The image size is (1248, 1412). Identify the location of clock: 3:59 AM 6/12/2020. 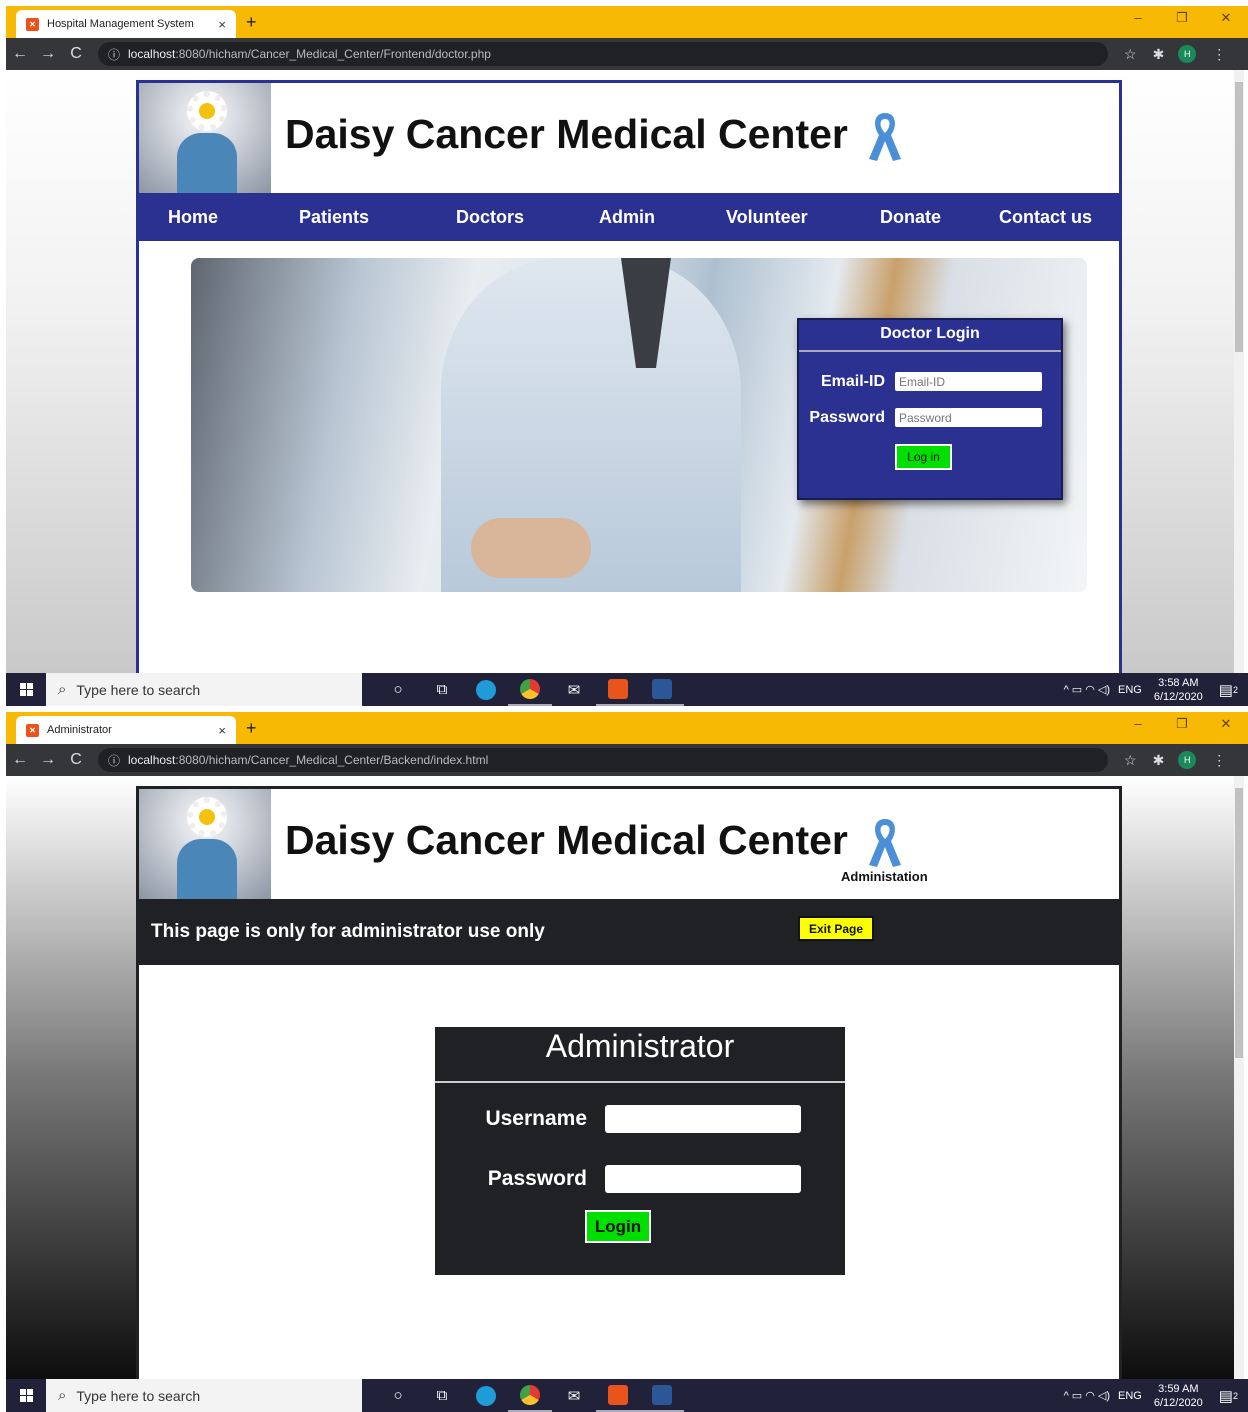
(1178, 1396).